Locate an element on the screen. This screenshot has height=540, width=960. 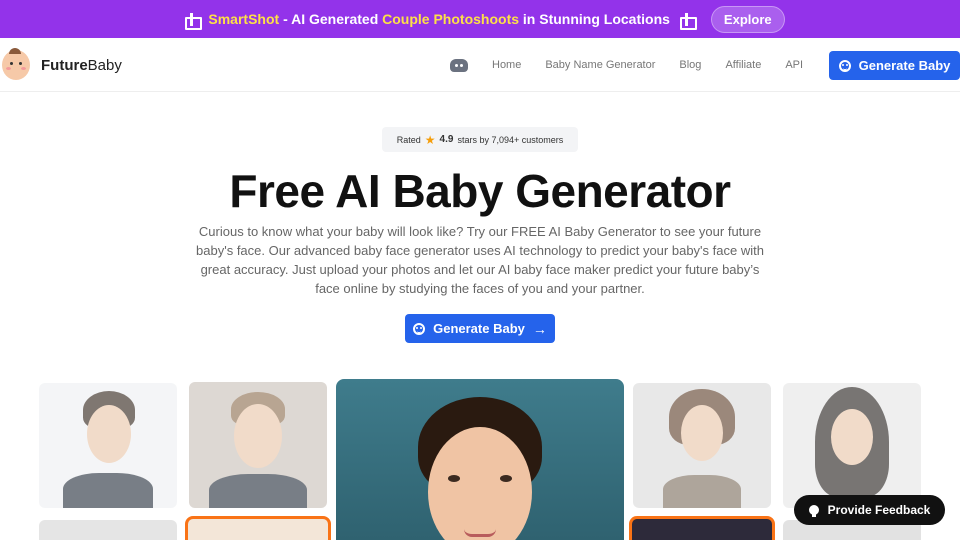
nav-link-api: API is located at coordinates (794, 65).